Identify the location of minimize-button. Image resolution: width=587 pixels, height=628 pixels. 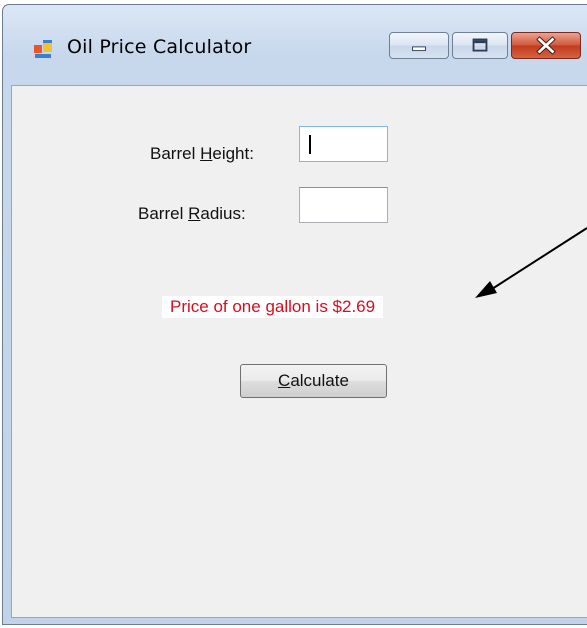
(419, 45).